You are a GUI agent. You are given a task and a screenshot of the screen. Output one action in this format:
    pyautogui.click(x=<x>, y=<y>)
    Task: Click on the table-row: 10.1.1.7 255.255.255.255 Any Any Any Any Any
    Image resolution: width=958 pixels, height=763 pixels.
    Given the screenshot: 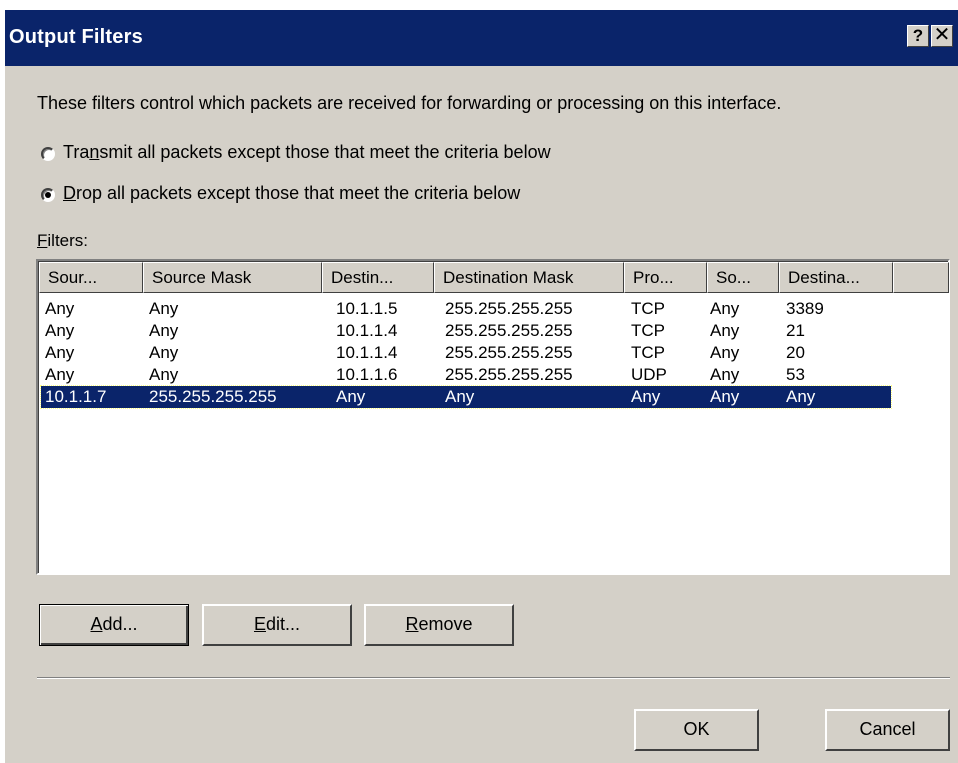 What is the action you would take?
    pyautogui.click(x=466, y=397)
    